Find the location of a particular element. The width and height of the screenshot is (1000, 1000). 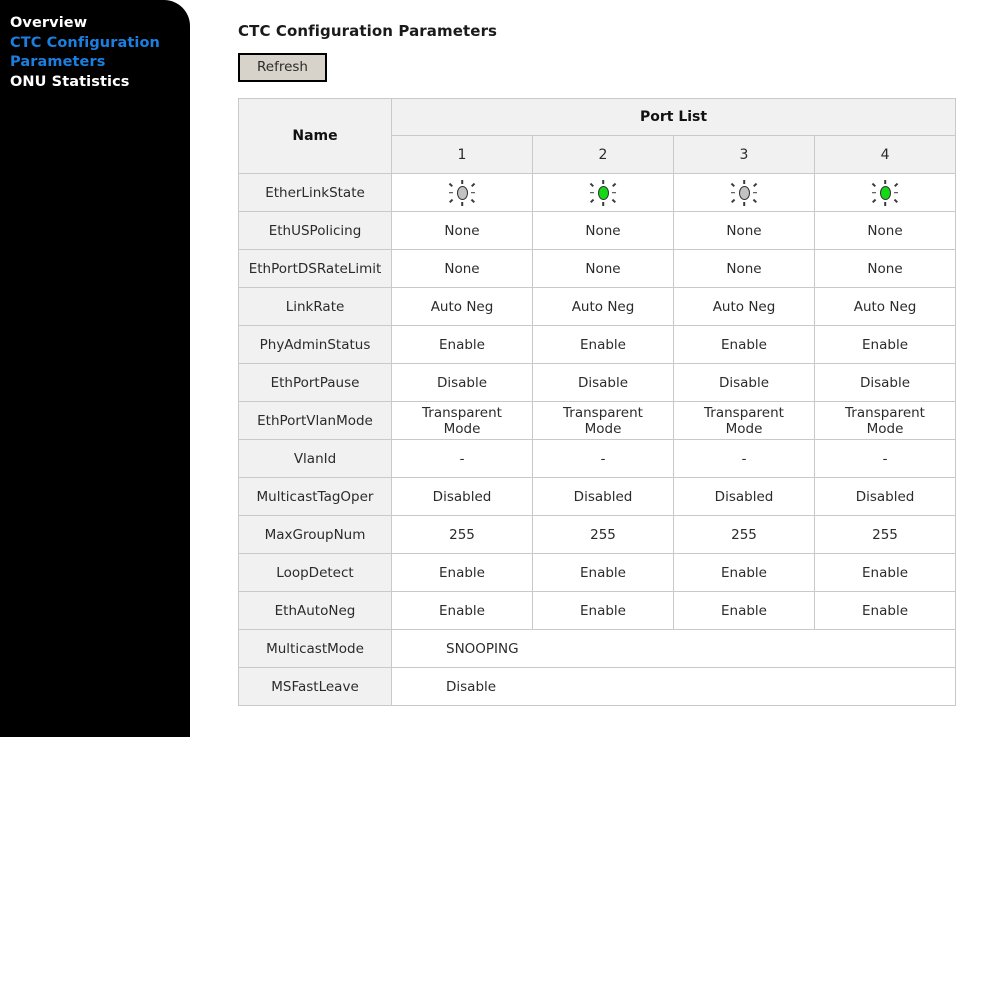

row-label: VlanId is located at coordinates (315, 458).